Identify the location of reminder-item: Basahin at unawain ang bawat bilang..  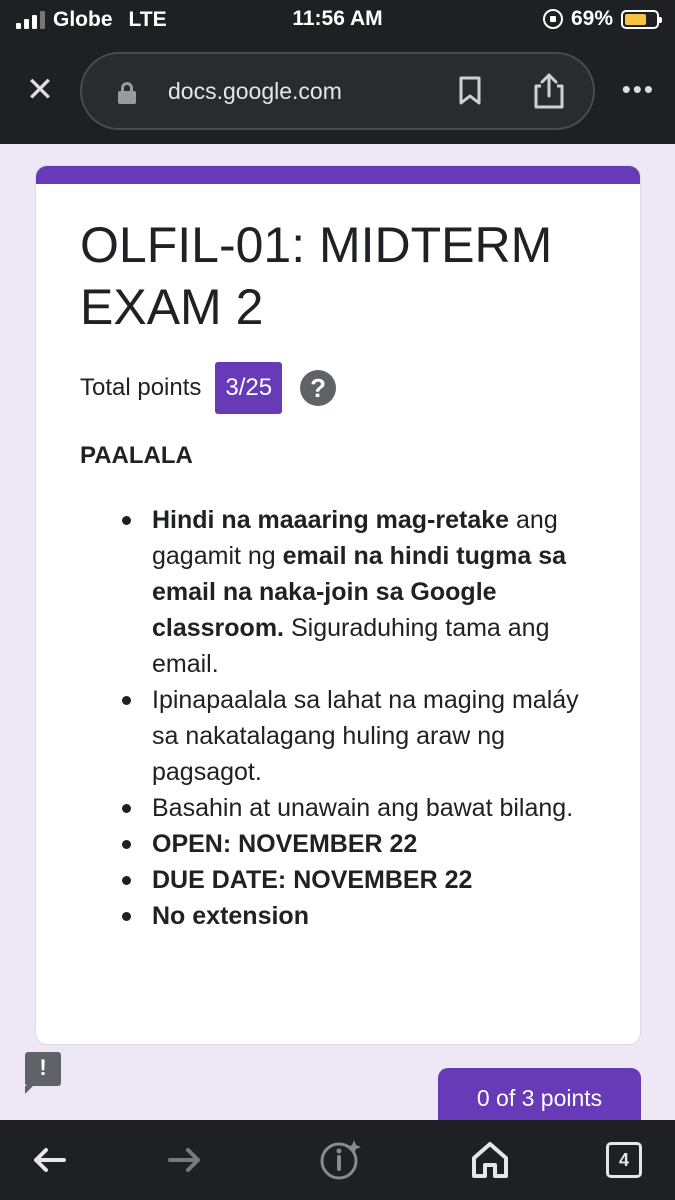
(340, 808).